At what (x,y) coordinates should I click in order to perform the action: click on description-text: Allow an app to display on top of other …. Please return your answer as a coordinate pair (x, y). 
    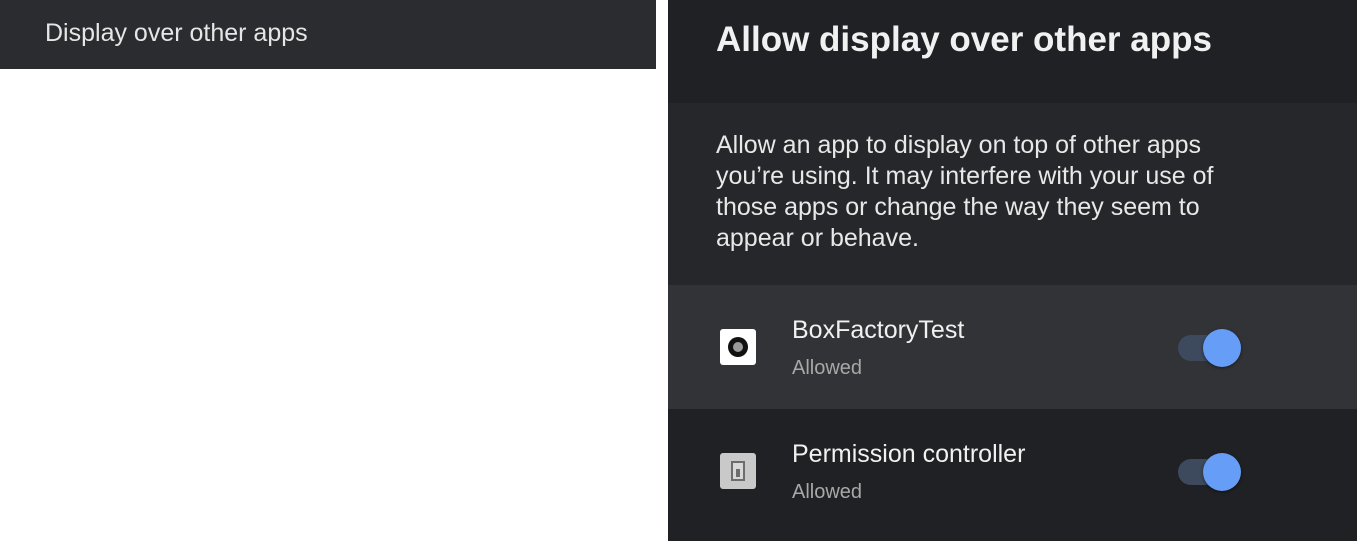
    Looking at the image, I should click on (965, 191).